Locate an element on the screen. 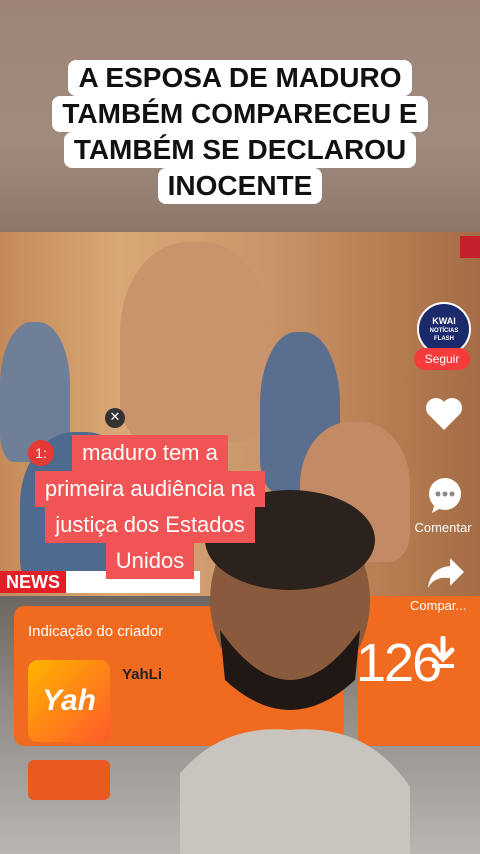 This screenshot has width=480, height=854. headline-line: A ESPOSA DE MADURO is located at coordinates (240, 78).